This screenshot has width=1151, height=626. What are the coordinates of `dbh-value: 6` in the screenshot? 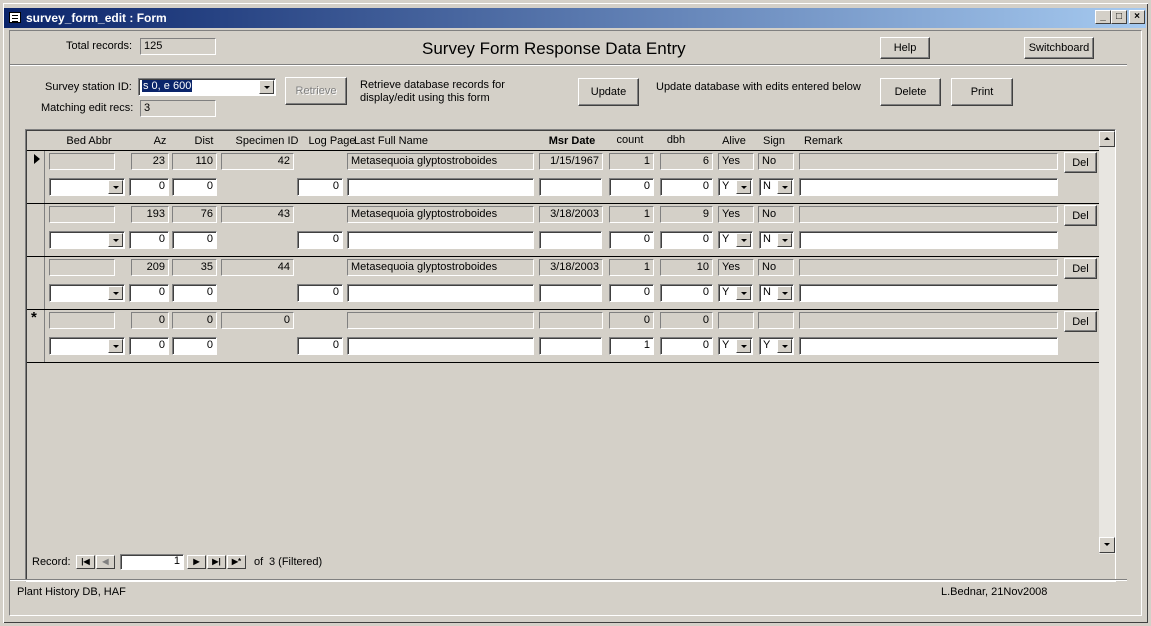 It's located at (686, 161).